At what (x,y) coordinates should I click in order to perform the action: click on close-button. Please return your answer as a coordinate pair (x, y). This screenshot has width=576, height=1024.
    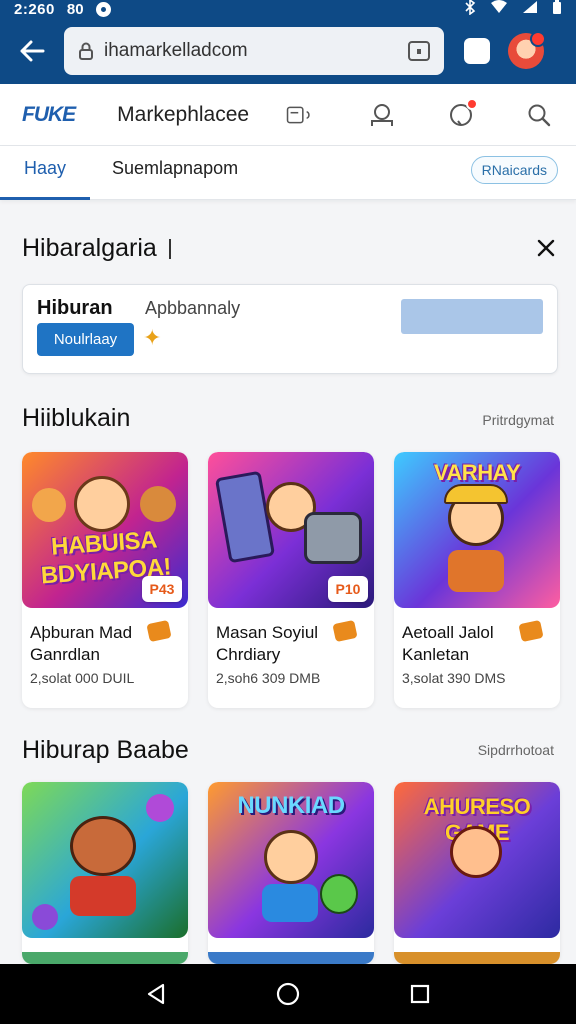
    Looking at the image, I should click on (546, 248).